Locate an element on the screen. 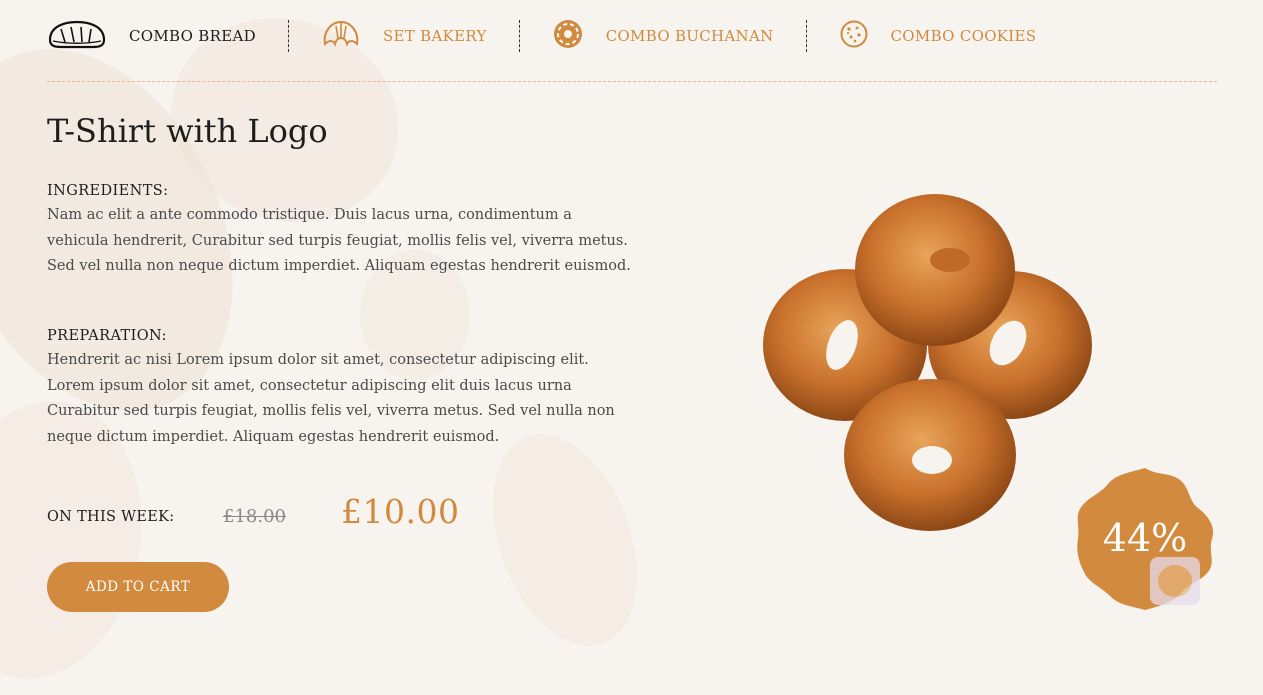 Image resolution: width=1263 pixels, height=695 pixels. tabs-divider-line is located at coordinates (632, 81).